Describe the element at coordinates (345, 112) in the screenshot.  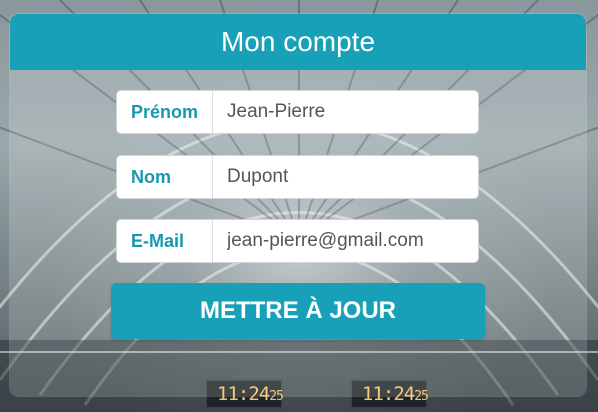
I see `first-name-input` at that location.